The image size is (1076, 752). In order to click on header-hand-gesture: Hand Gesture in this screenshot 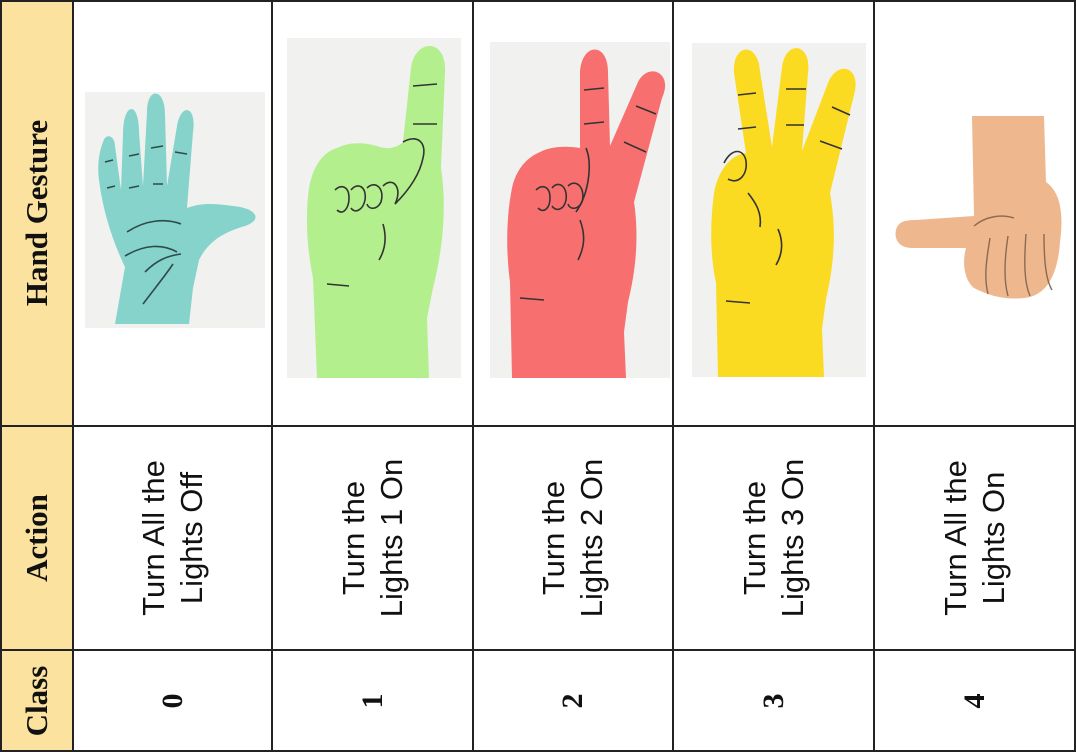, I will do `click(36, 213)`.